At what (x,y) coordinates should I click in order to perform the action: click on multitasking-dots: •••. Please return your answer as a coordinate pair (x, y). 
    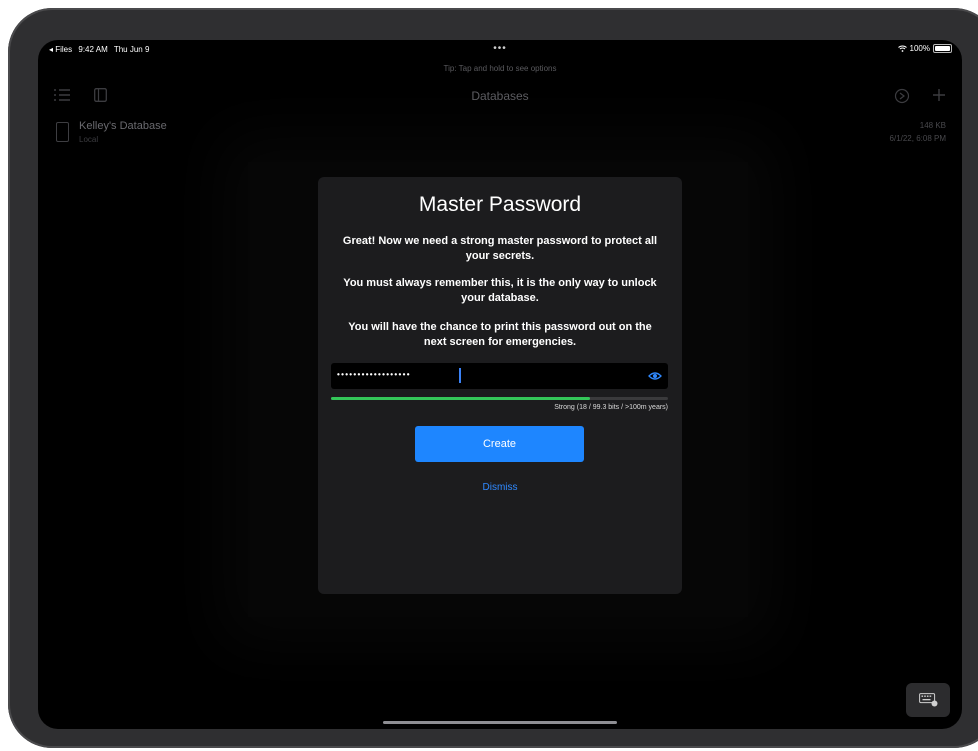
    Looking at the image, I should click on (500, 48).